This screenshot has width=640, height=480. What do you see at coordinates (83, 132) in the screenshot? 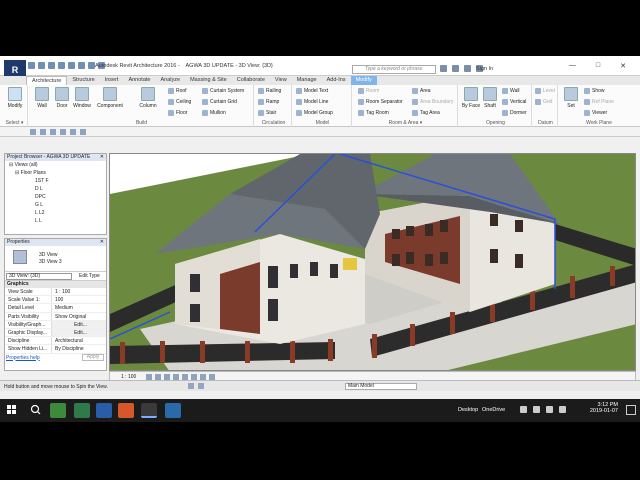
I see `filter-icon` at bounding box center [83, 132].